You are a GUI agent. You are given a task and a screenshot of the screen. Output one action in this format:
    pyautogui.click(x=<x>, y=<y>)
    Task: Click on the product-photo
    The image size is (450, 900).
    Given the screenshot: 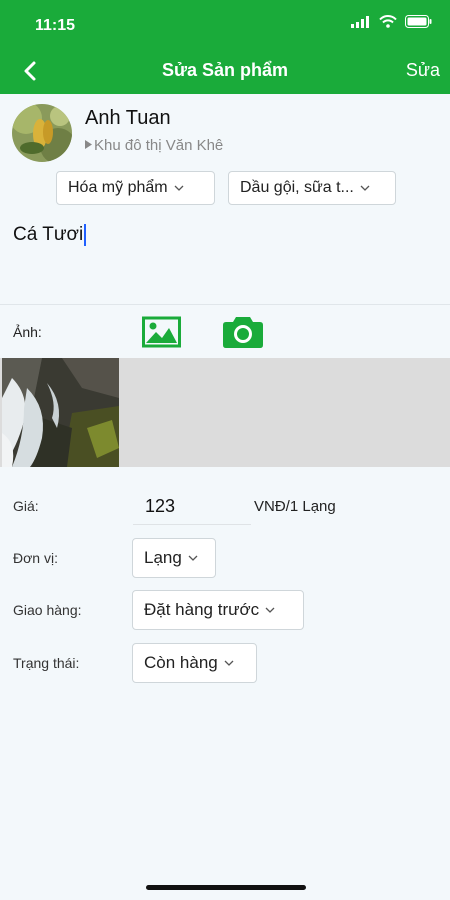 What is the action you would take?
    pyautogui.click(x=60, y=412)
    